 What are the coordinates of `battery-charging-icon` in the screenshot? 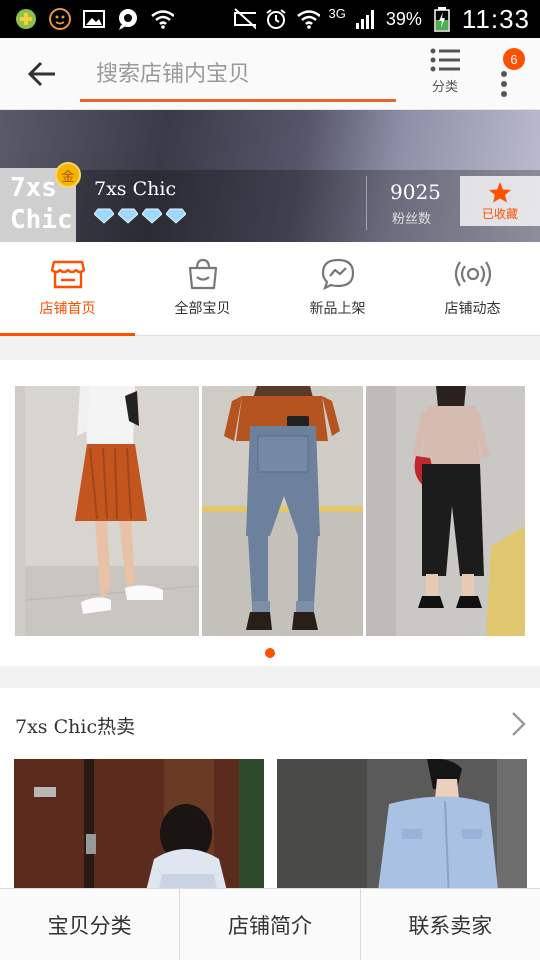 It's located at (442, 19).